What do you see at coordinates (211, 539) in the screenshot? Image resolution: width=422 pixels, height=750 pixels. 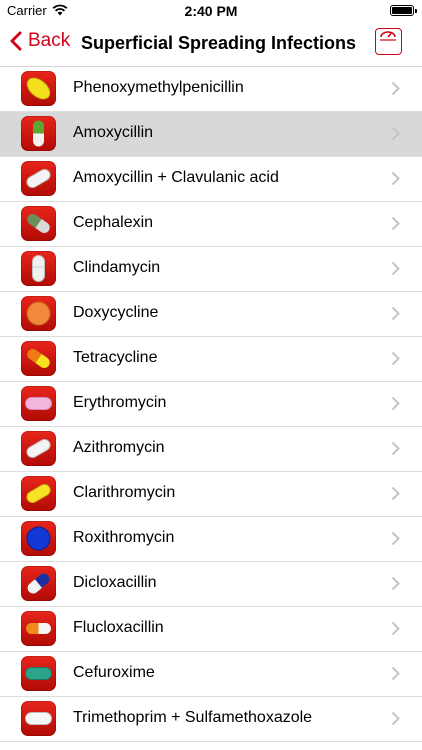 I see `list-item: Roxithromycin` at bounding box center [211, 539].